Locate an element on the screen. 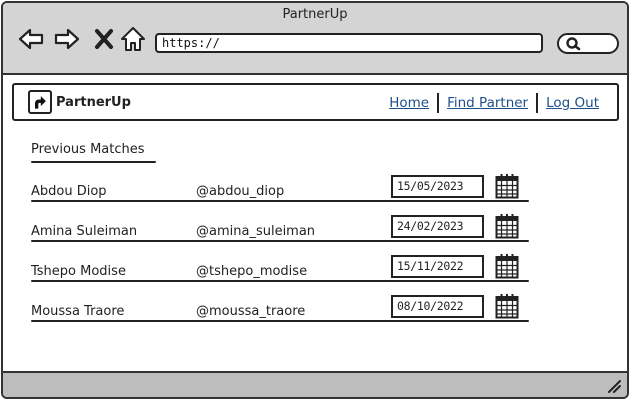 Image resolution: width=630 pixels, height=400 pixels. partner-name: Moussa Traore is located at coordinates (78, 311).